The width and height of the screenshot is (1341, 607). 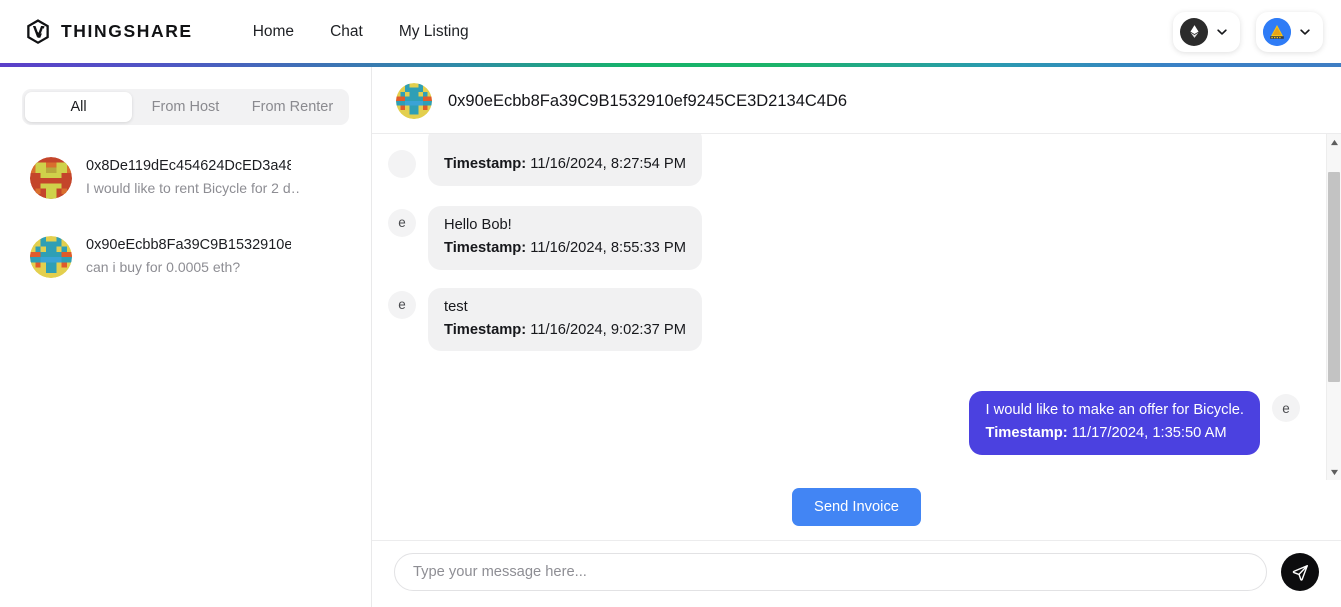 What do you see at coordinates (1277, 31) in the screenshot?
I see `user-avatar-icon` at bounding box center [1277, 31].